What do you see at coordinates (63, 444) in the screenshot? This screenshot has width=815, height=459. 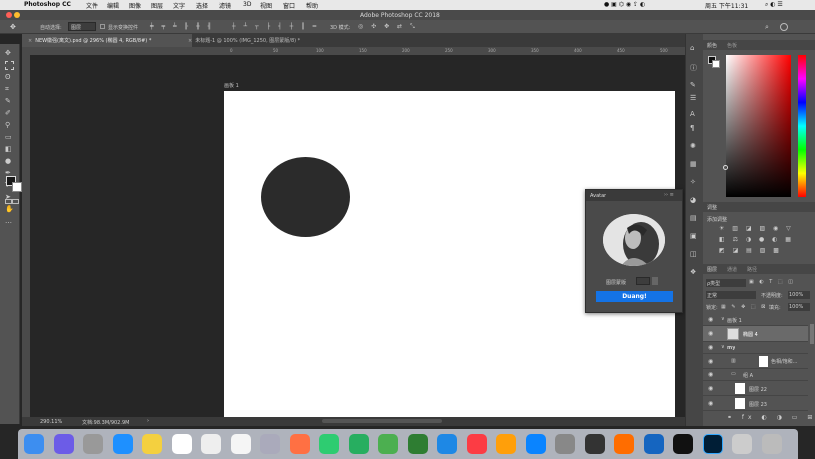 I see `siri-icon` at bounding box center [63, 444].